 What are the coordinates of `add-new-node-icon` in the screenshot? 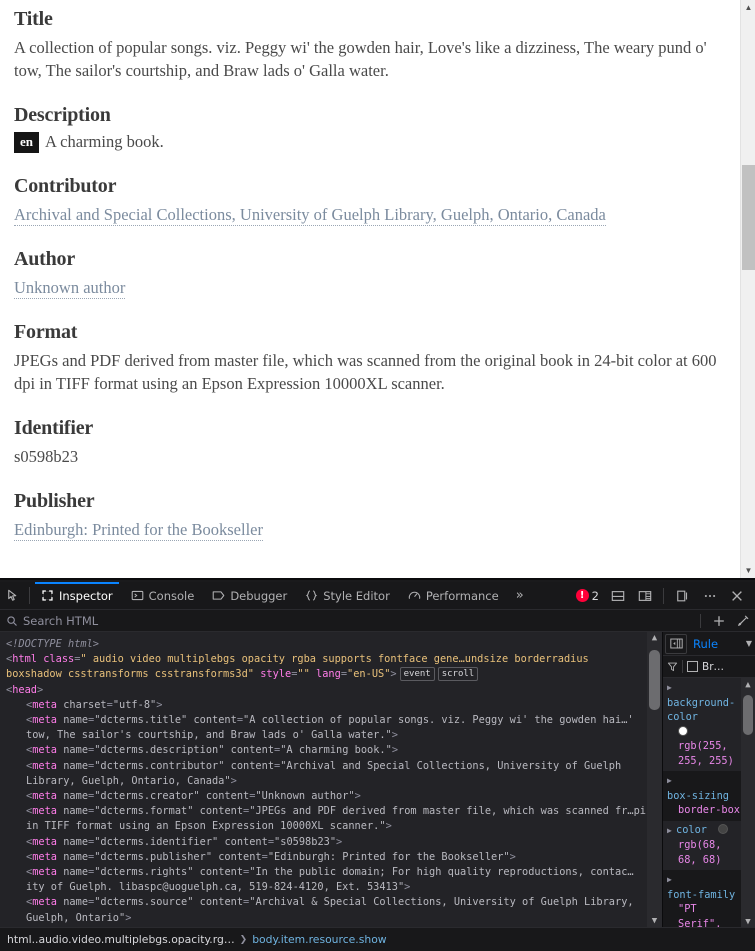 It's located at (719, 621).